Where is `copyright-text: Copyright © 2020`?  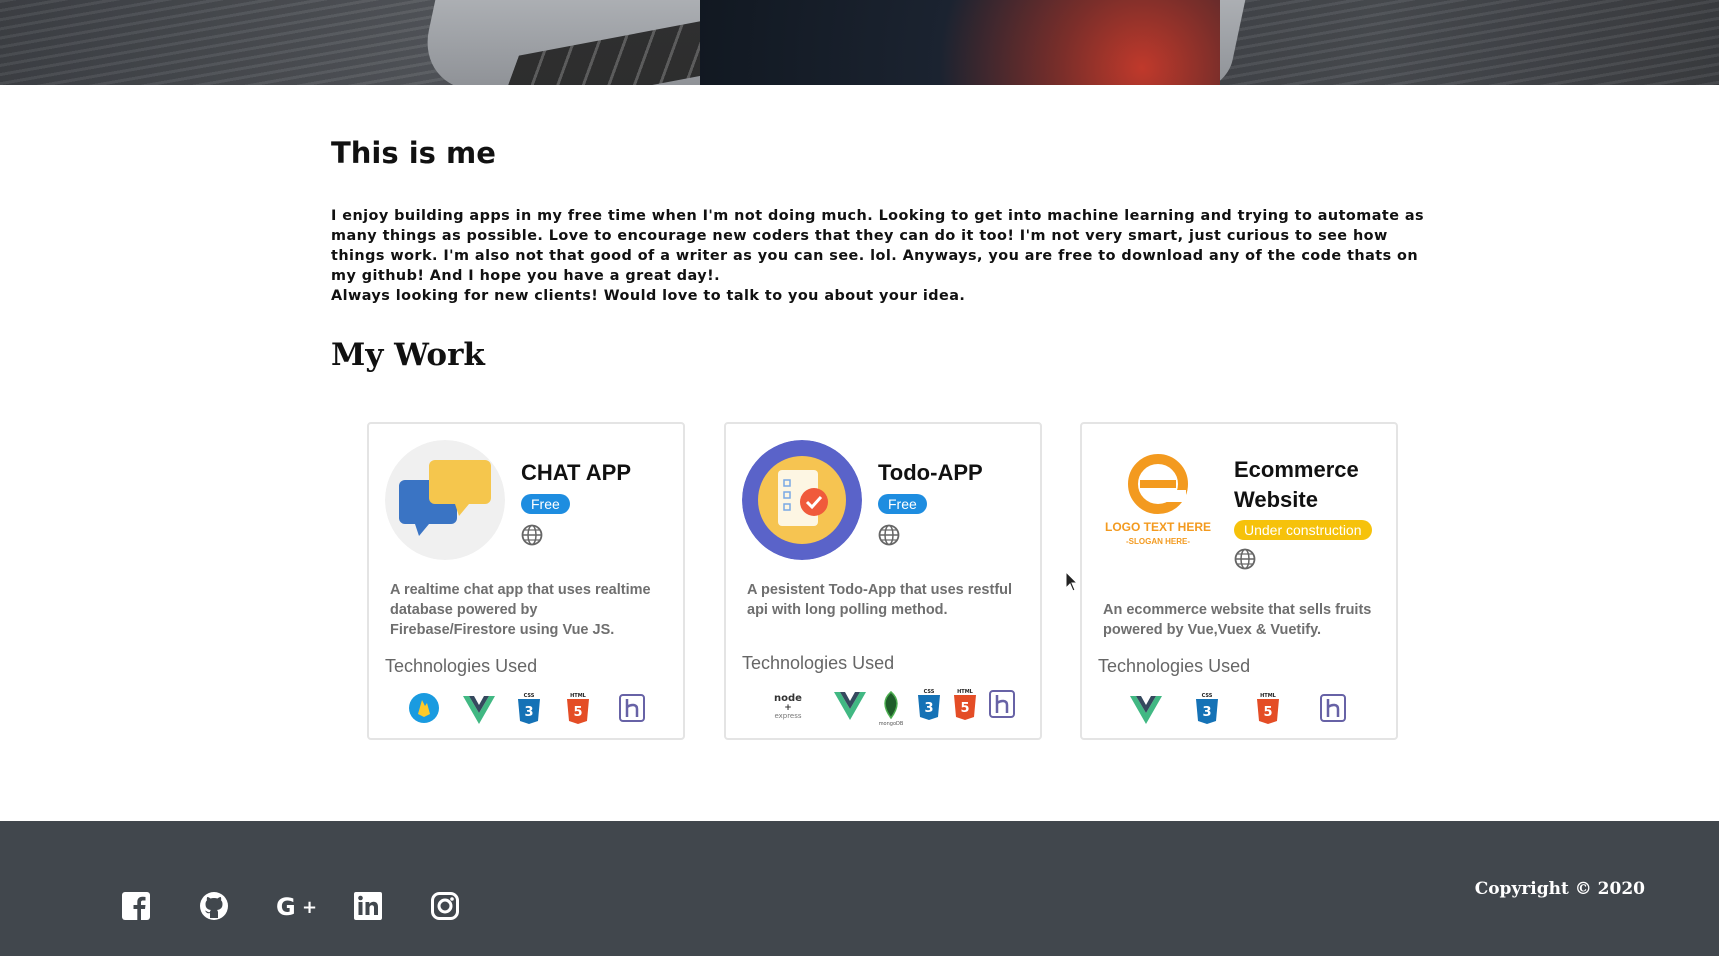
copyright-text: Copyright © 2020 is located at coordinates (1559, 889).